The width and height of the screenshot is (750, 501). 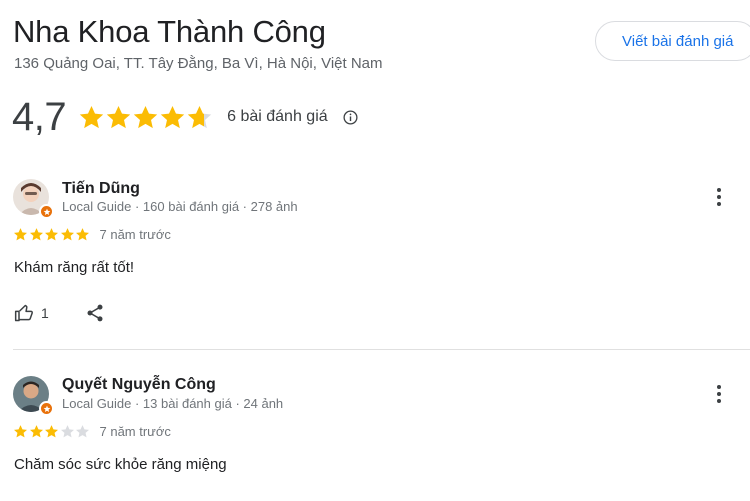 What do you see at coordinates (180, 206) in the screenshot?
I see `reviewer-meta: Local Guide · 160 bài đánh giá · 278 ảnh` at bounding box center [180, 206].